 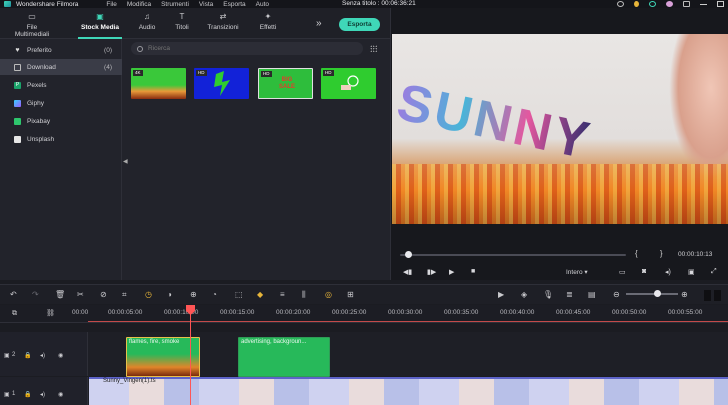 I want to click on tab-titoli: T Titoli, so click(x=182, y=25).